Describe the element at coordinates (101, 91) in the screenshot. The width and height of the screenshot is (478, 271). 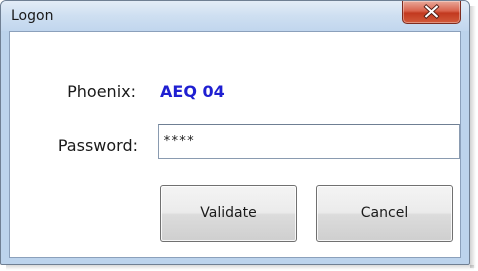
I see `phoenix-label: Phoenix:` at that location.